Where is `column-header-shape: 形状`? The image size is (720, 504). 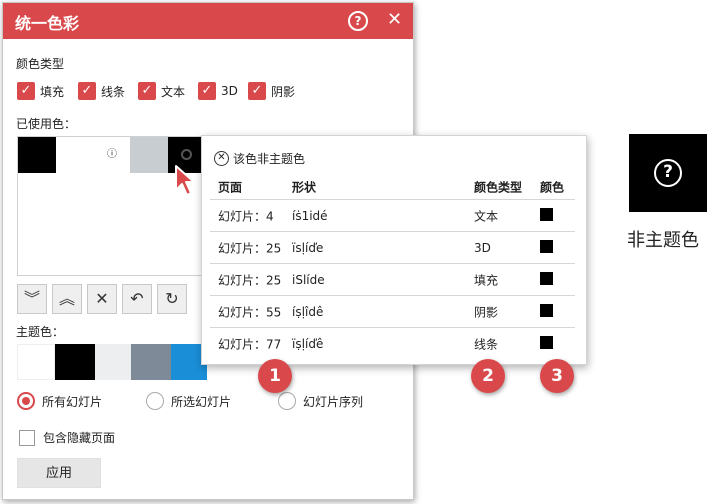 column-header-shape: 形状 is located at coordinates (304, 187).